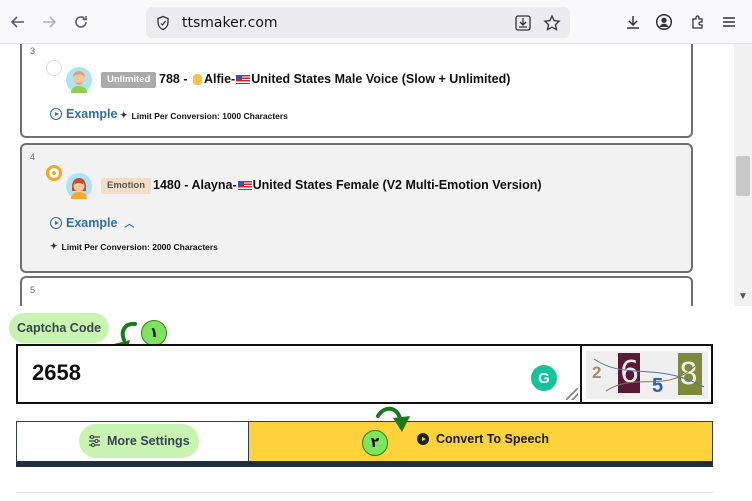 The image size is (752, 501). What do you see at coordinates (423, 439) in the screenshot?
I see `play-icon` at bounding box center [423, 439].